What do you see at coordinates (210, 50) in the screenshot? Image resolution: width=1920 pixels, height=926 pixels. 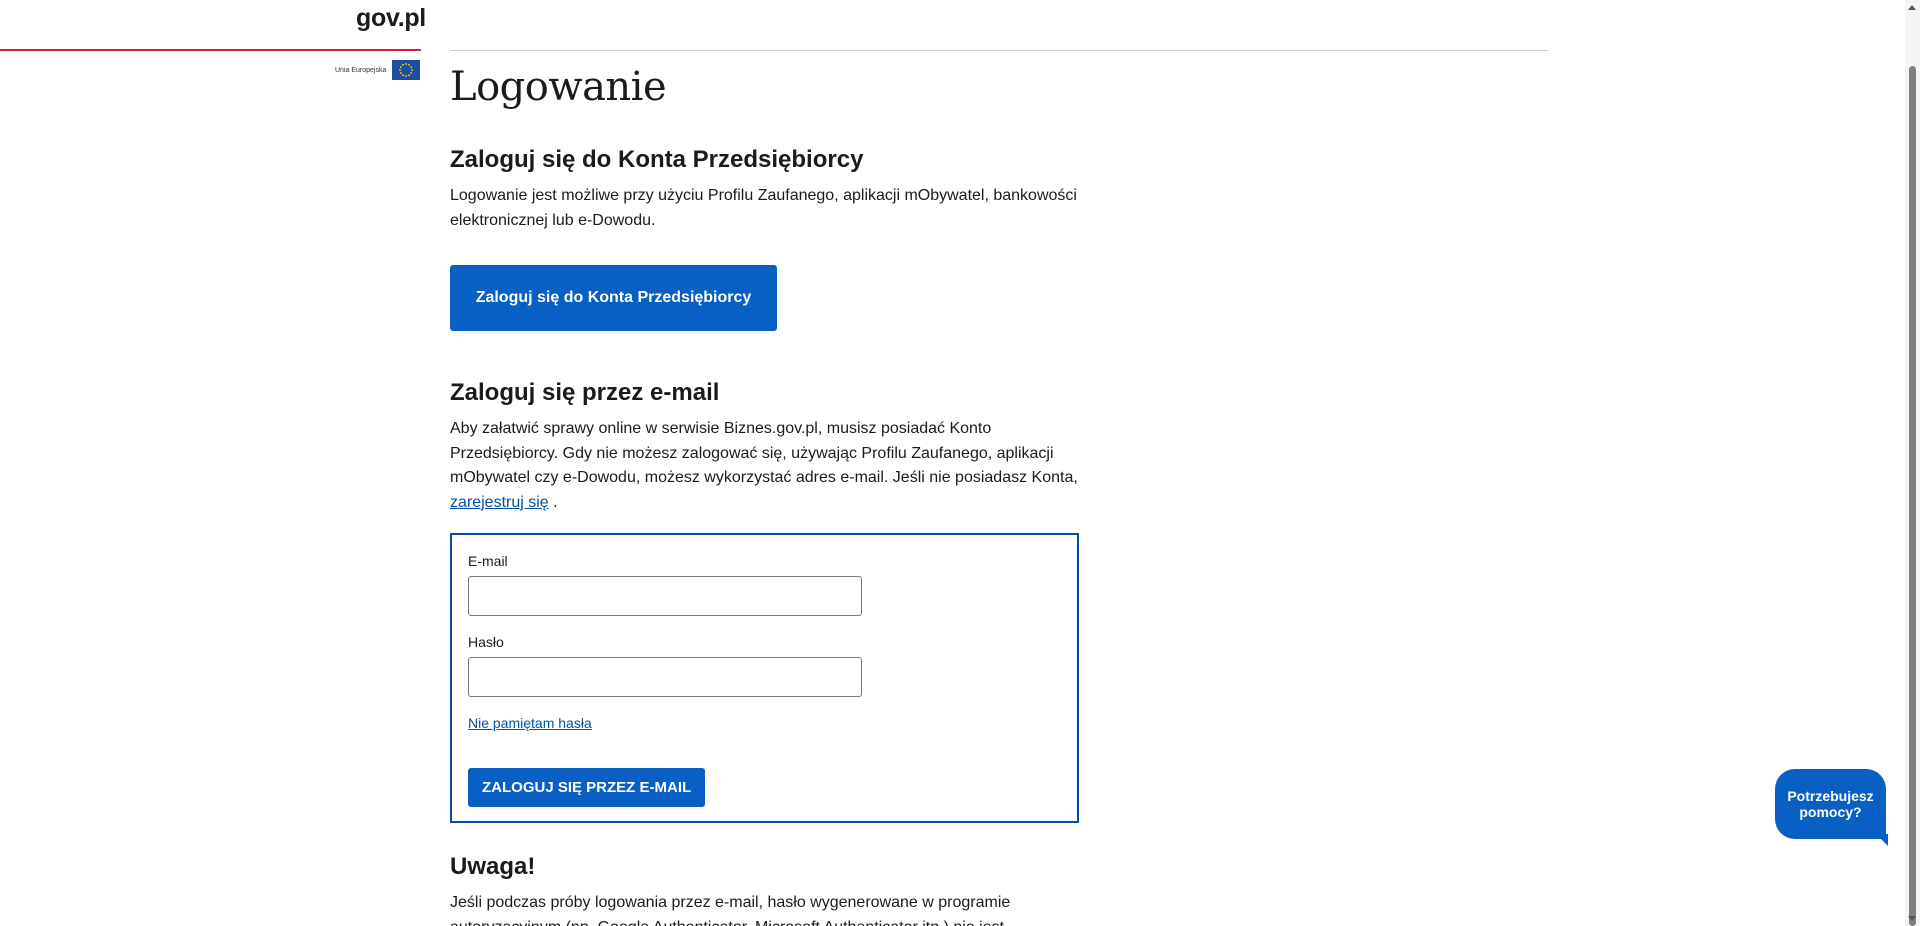 I see `header-red-line` at bounding box center [210, 50].